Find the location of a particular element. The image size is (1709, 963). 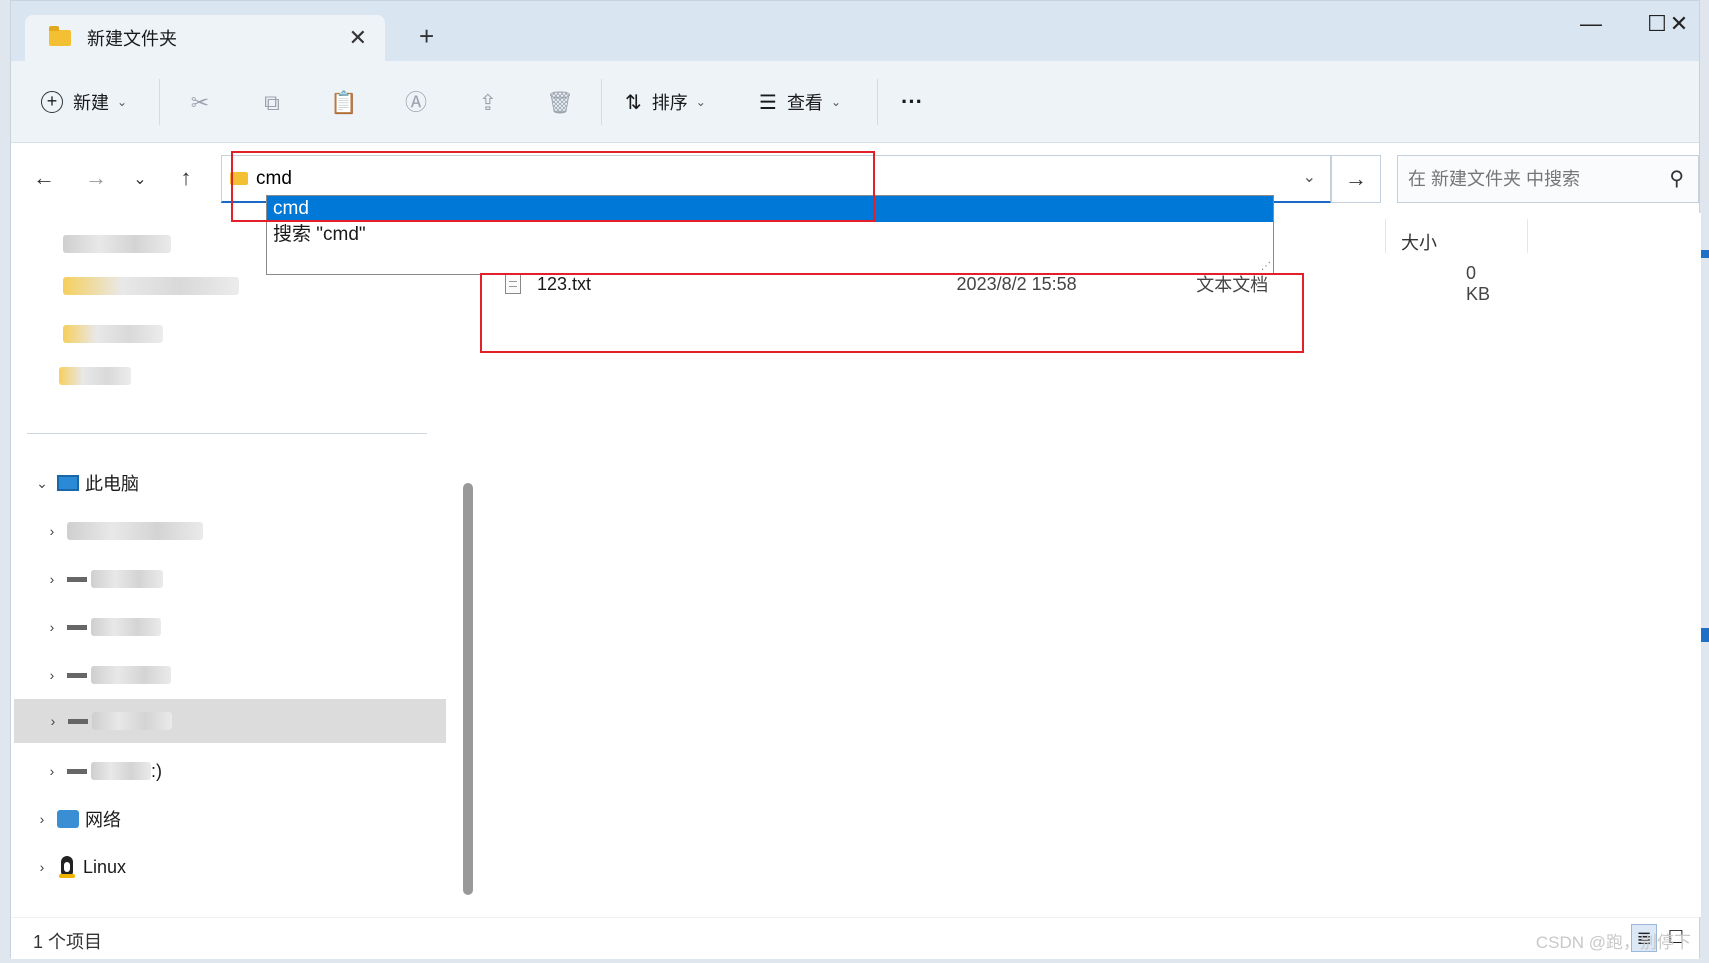

sidebar-item-drive-selected: › is located at coordinates (230, 721).